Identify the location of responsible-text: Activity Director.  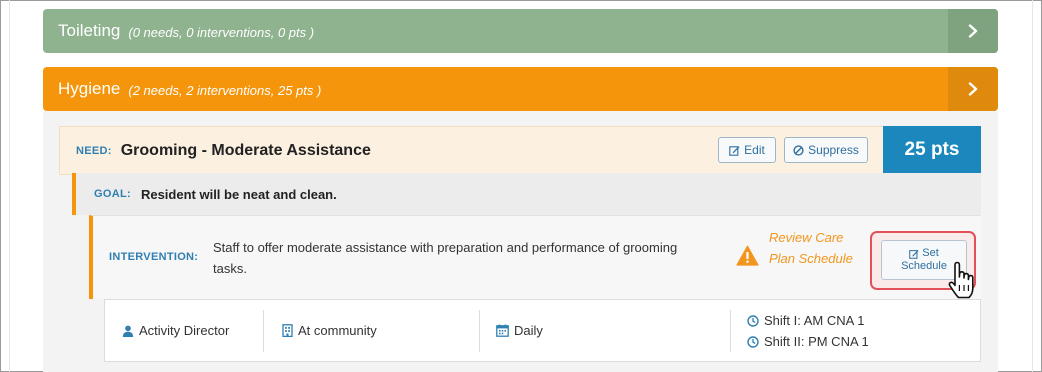
(184, 330).